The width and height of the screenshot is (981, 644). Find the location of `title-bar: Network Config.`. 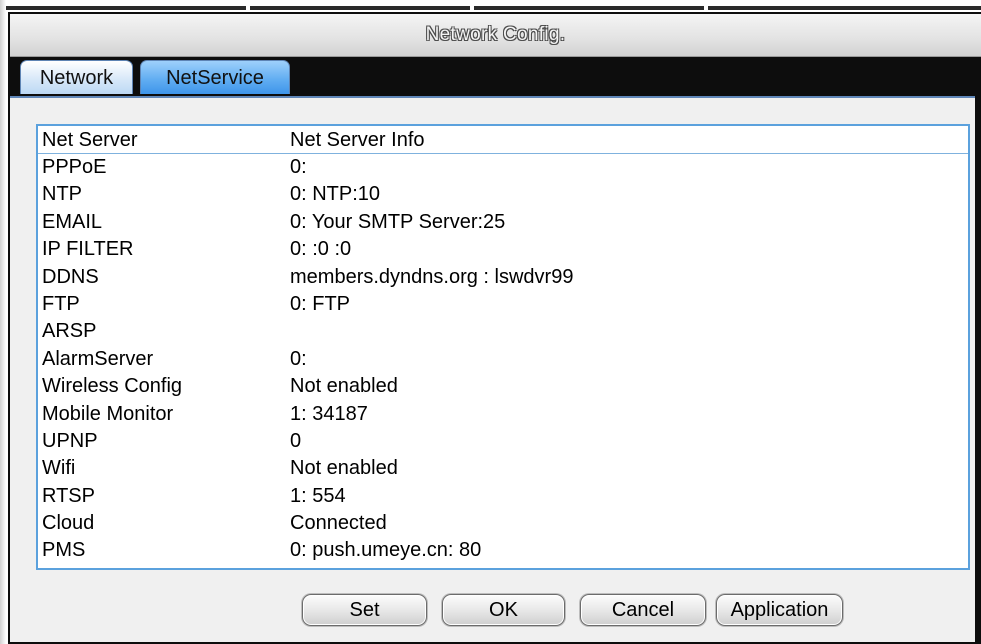

title-bar: Network Config. is located at coordinates (495, 35).